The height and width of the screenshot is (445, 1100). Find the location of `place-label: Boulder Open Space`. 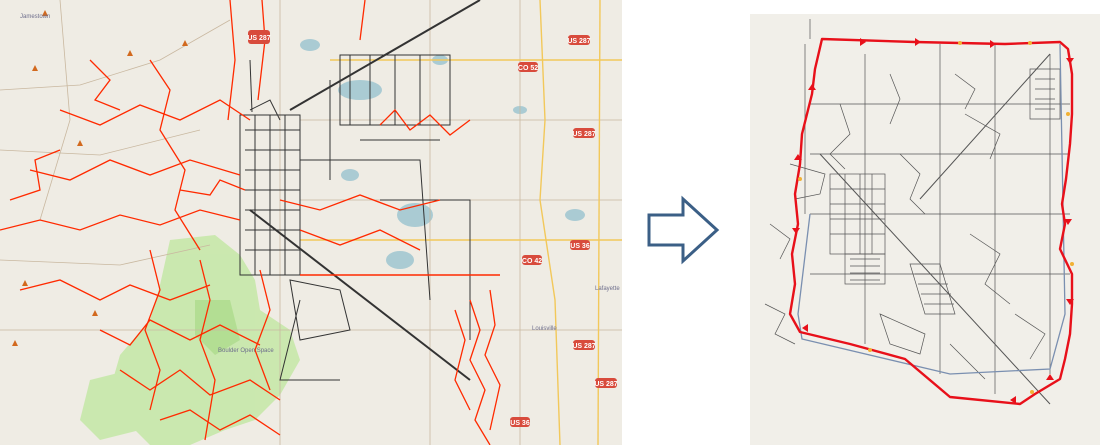

place-label: Boulder Open Space is located at coordinates (246, 351).